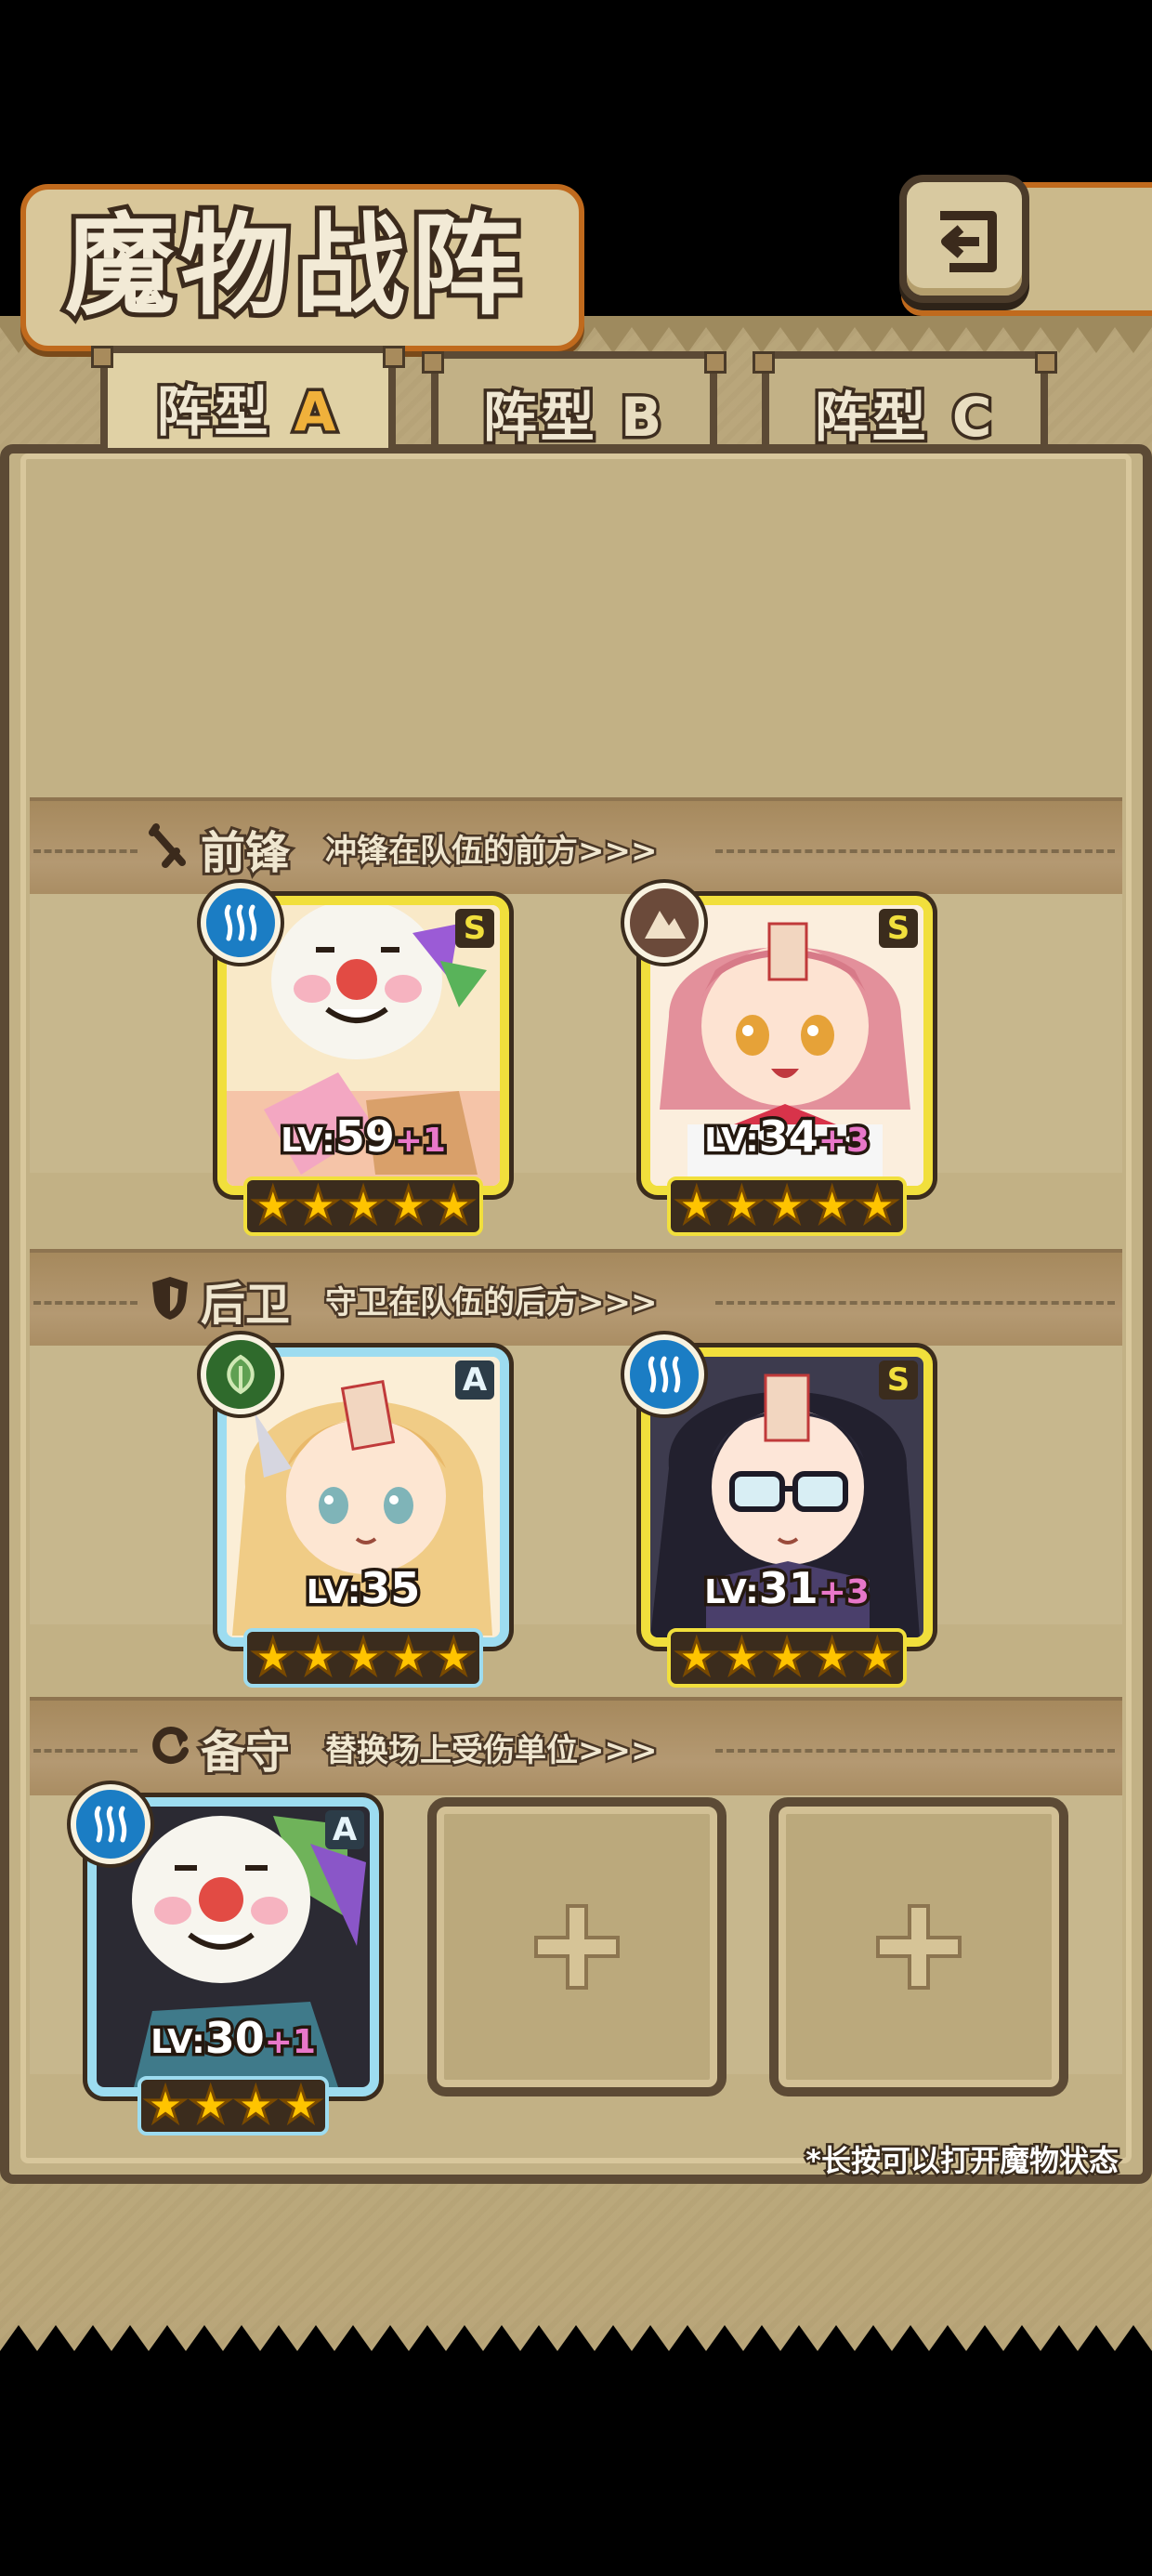 Image resolution: width=1152 pixels, height=2576 pixels. Describe the element at coordinates (293, 265) in the screenshot. I see `page-title: 魔物战阵` at that location.